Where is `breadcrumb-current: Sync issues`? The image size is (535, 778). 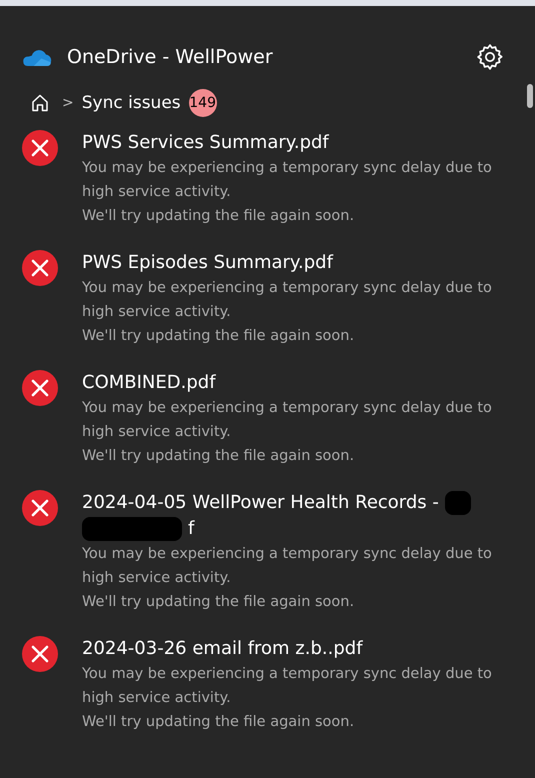
breadcrumb-current: Sync issues is located at coordinates (131, 103).